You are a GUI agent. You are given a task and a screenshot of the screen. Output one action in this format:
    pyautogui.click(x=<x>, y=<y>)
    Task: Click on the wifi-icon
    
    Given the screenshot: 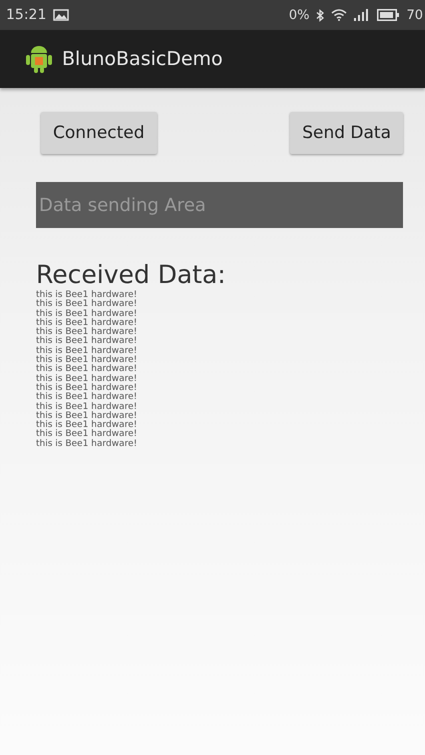 What is the action you would take?
    pyautogui.click(x=339, y=15)
    